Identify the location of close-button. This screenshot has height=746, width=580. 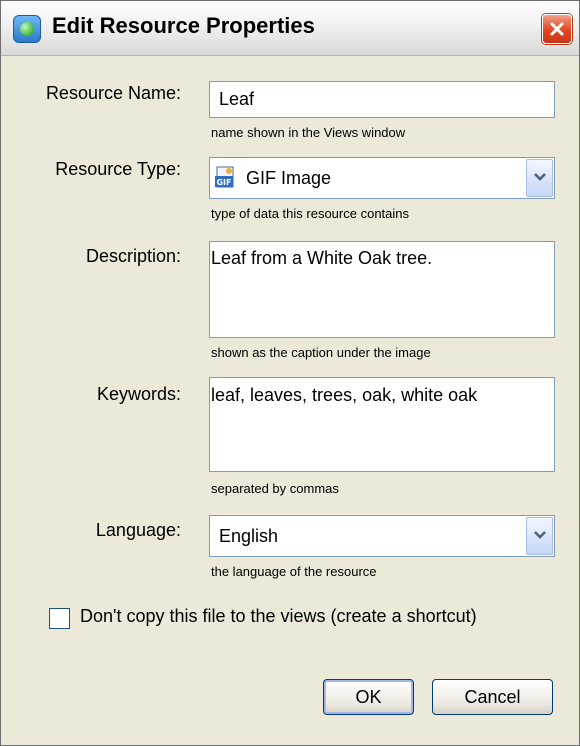
(557, 29).